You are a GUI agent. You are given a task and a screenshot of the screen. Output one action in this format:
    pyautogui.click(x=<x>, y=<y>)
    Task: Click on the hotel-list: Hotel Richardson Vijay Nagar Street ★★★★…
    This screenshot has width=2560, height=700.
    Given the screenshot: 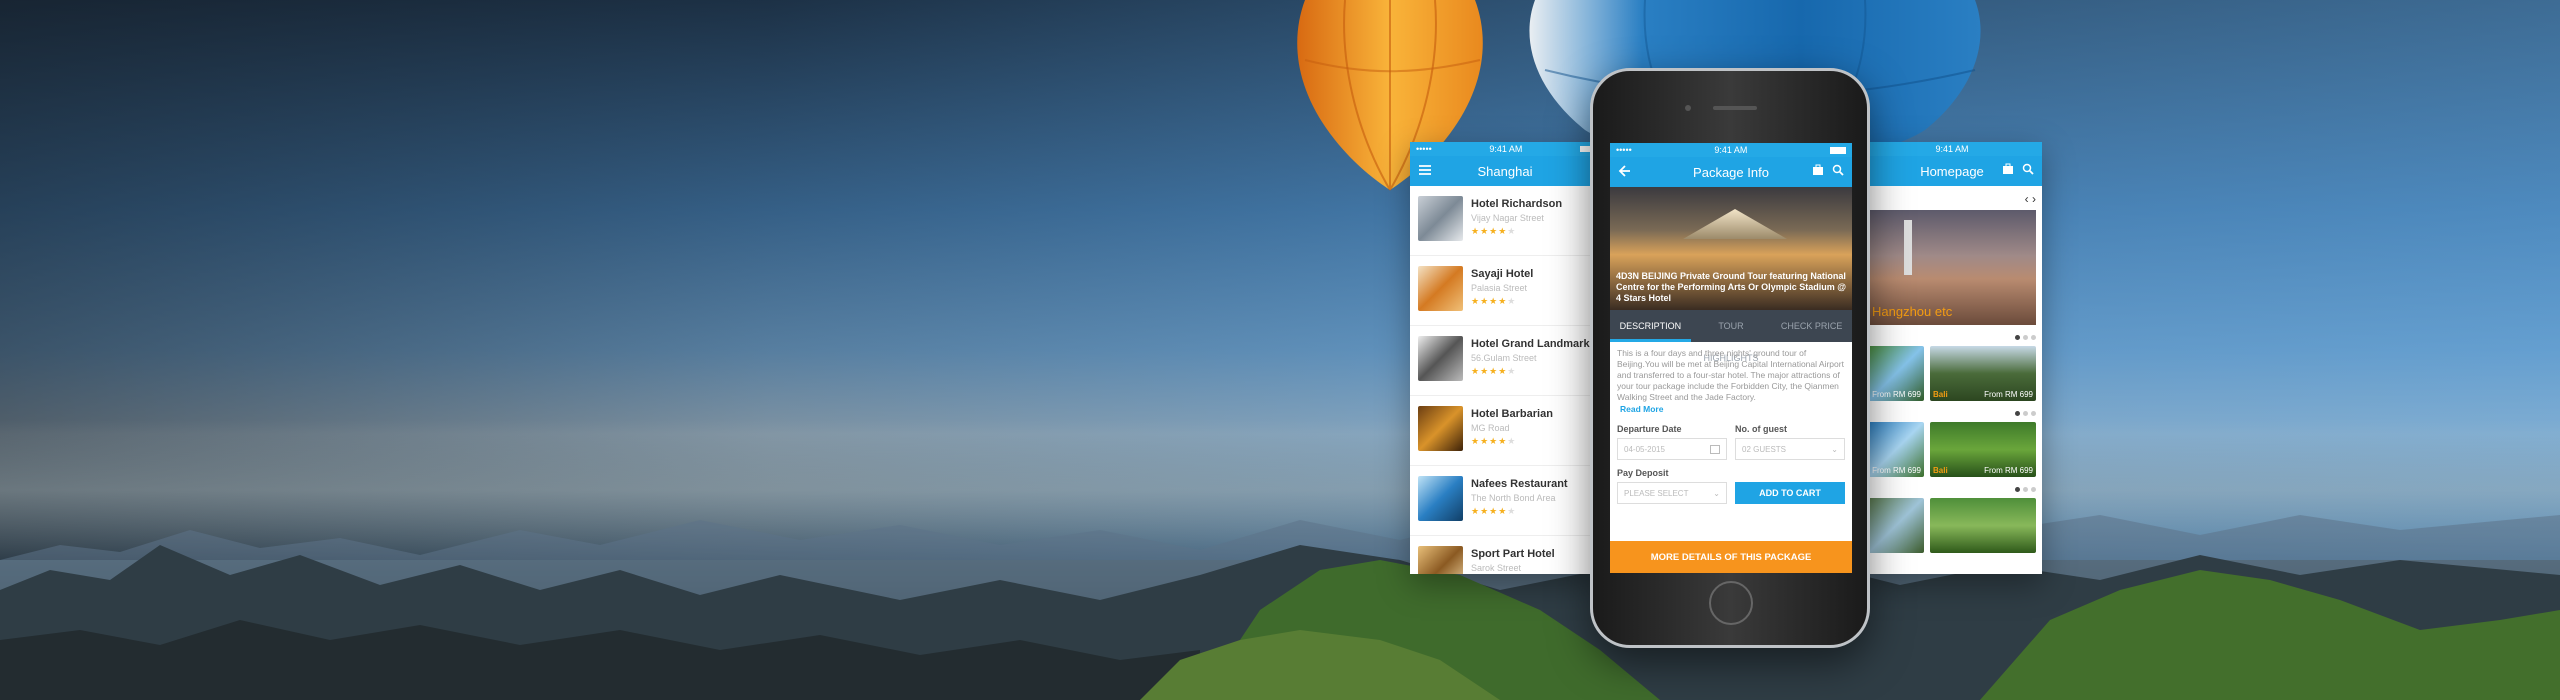 What is the action you would take?
    pyautogui.click(x=1505, y=380)
    